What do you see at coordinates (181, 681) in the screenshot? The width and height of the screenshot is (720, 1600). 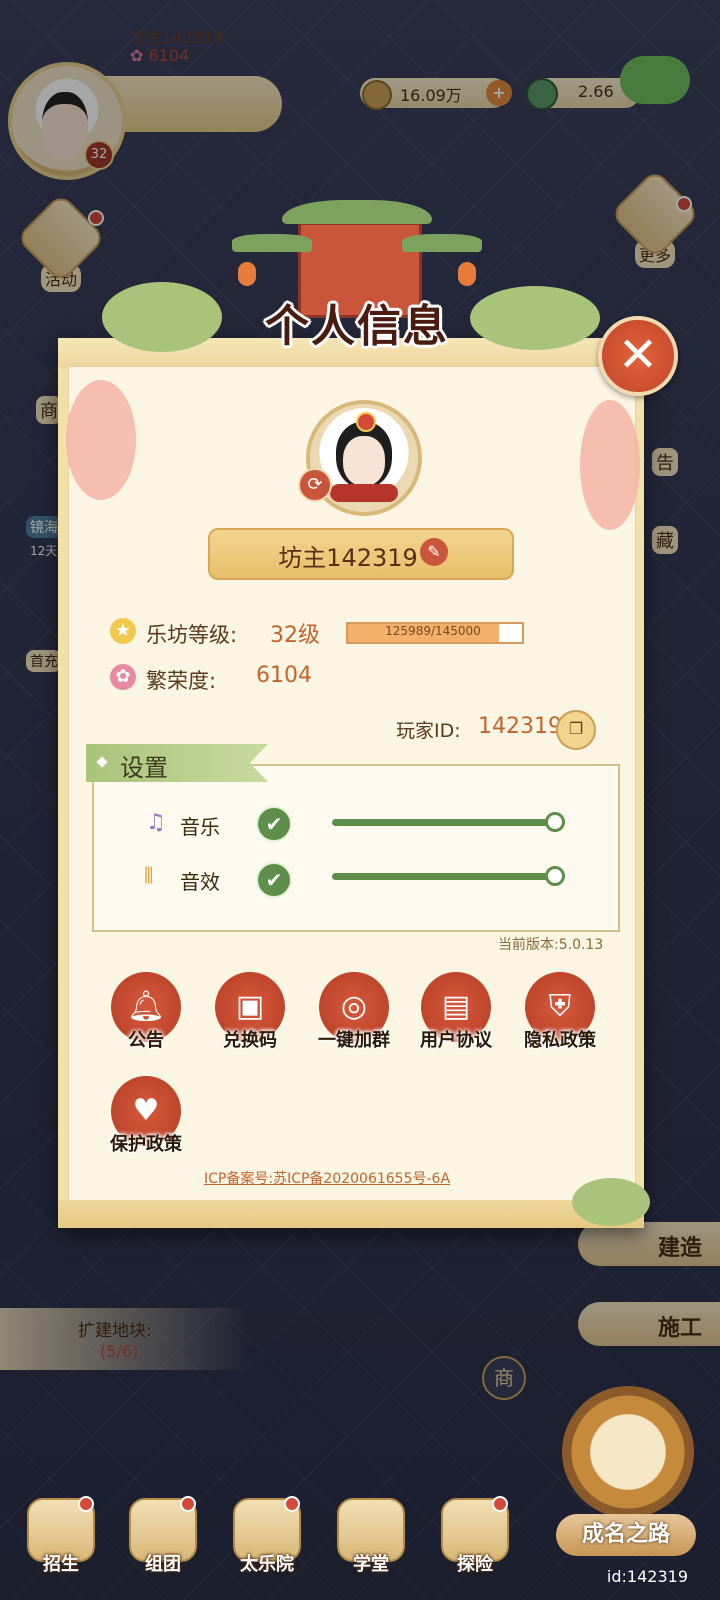 I see `prosperity-label: 繁荣度:` at bounding box center [181, 681].